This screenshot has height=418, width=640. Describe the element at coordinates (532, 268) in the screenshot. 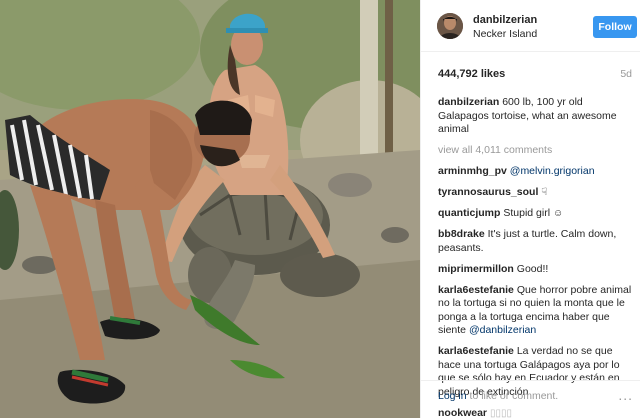

I see `comment-text: Good!!` at that location.